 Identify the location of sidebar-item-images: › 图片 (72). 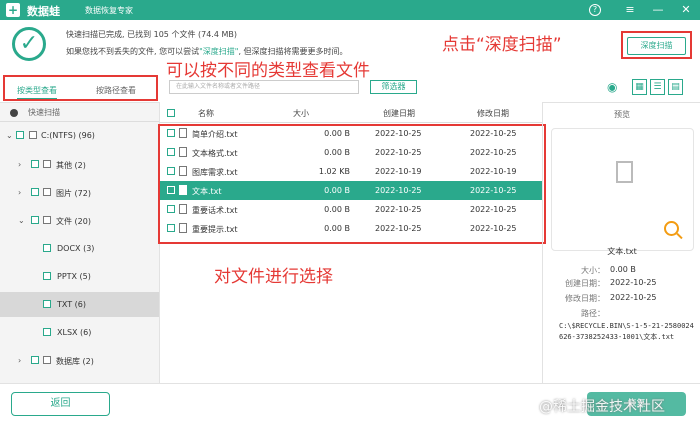
(79, 192).